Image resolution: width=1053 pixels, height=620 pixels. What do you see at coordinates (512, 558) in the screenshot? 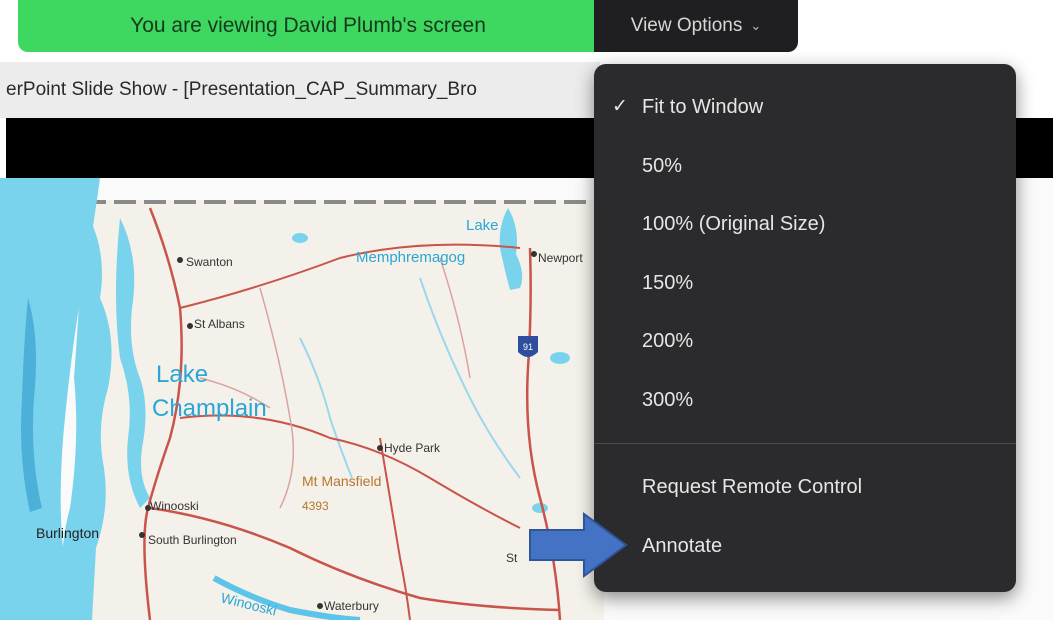
I see `map-label-stowe: St` at bounding box center [512, 558].